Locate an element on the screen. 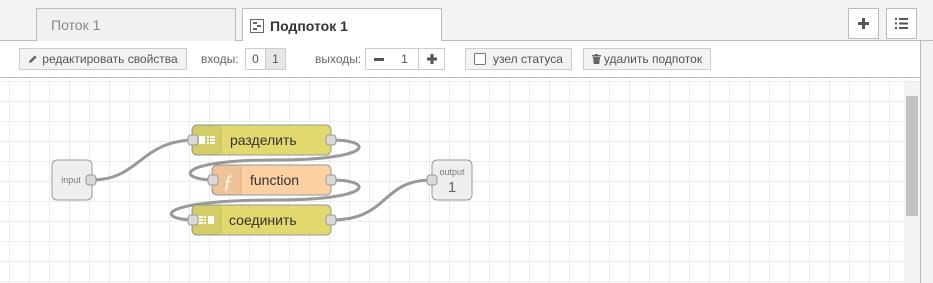 Image resolution: width=933 pixels, height=283 pixels. split-node-label: разделить is located at coordinates (263, 140).